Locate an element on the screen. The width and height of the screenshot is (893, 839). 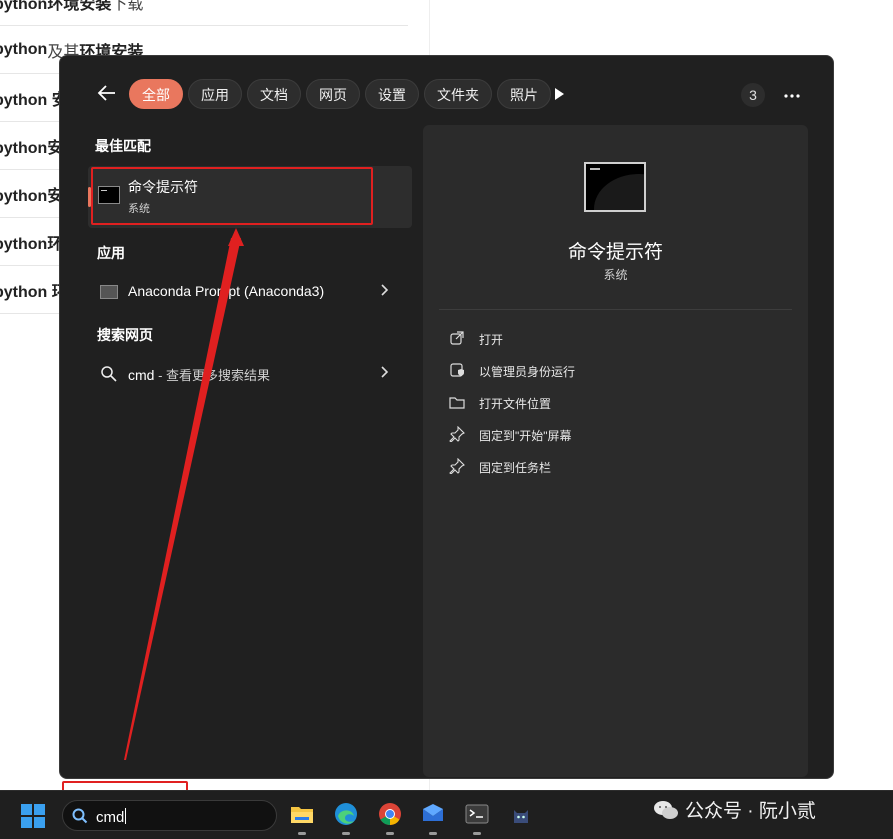
search-icon is located at coordinates (80, 816).